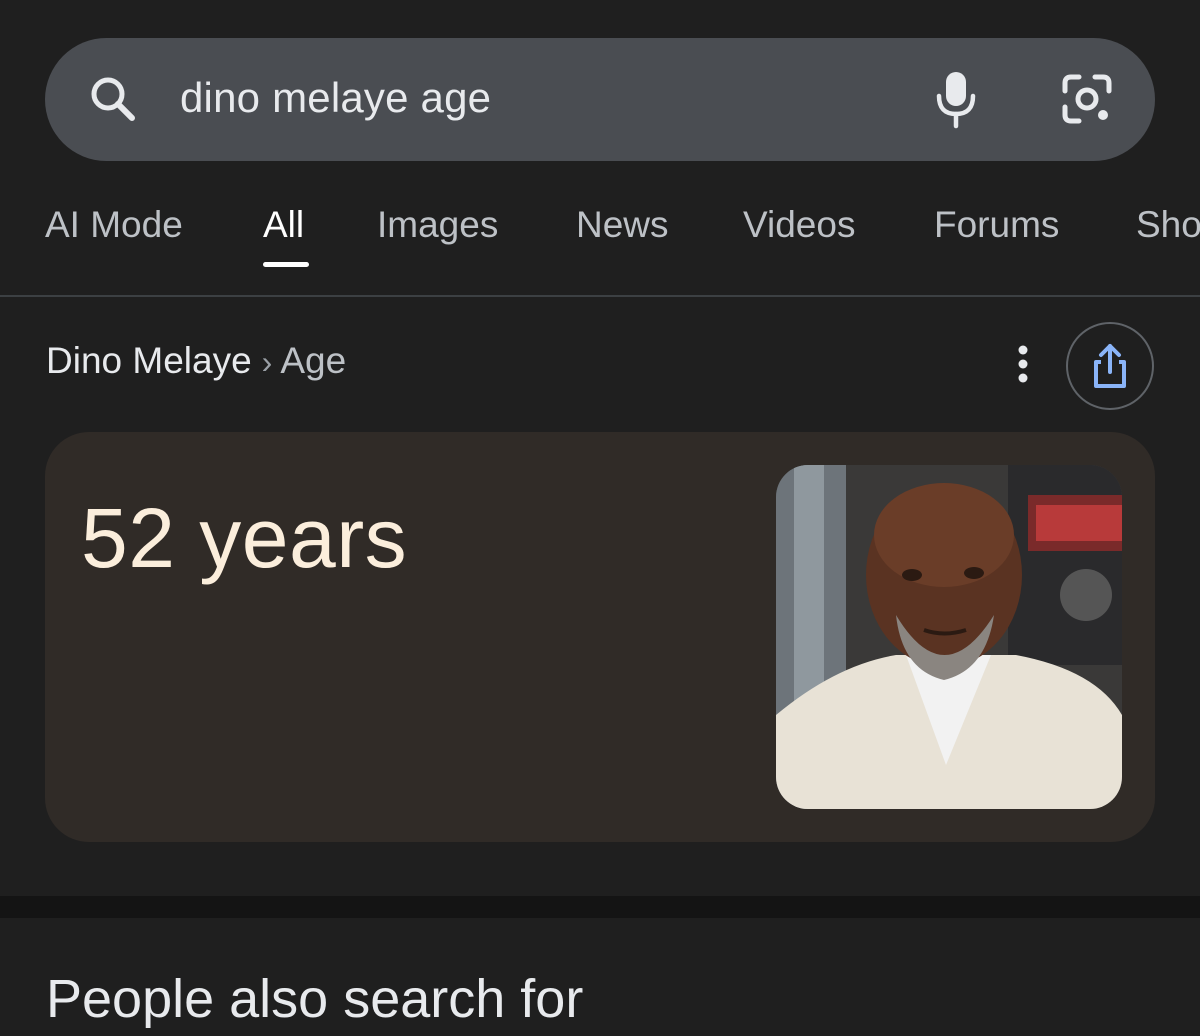 The height and width of the screenshot is (1036, 1200). Describe the element at coordinates (437, 225) in the screenshot. I see `tab-images: Images` at that location.